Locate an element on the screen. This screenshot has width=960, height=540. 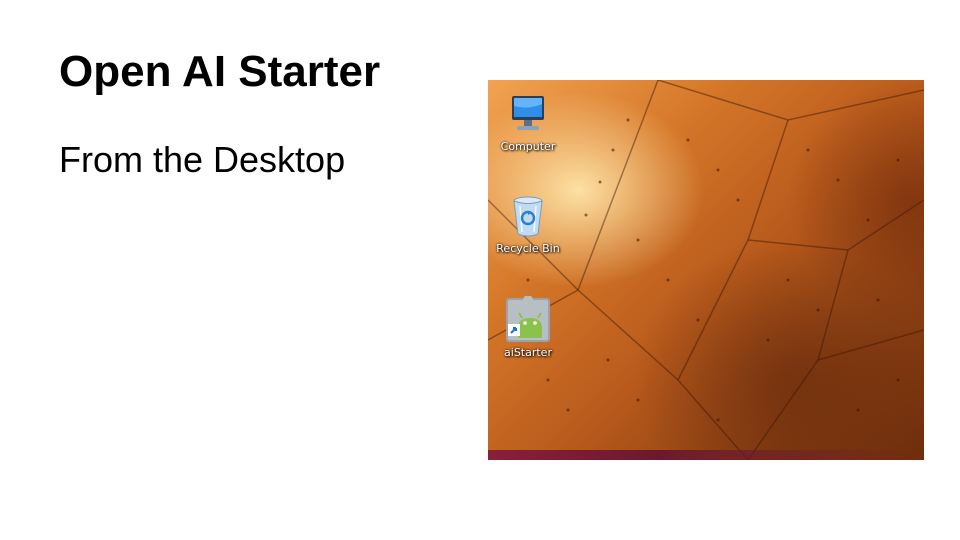
recycle-bin-icon is located at coordinates (528, 216).